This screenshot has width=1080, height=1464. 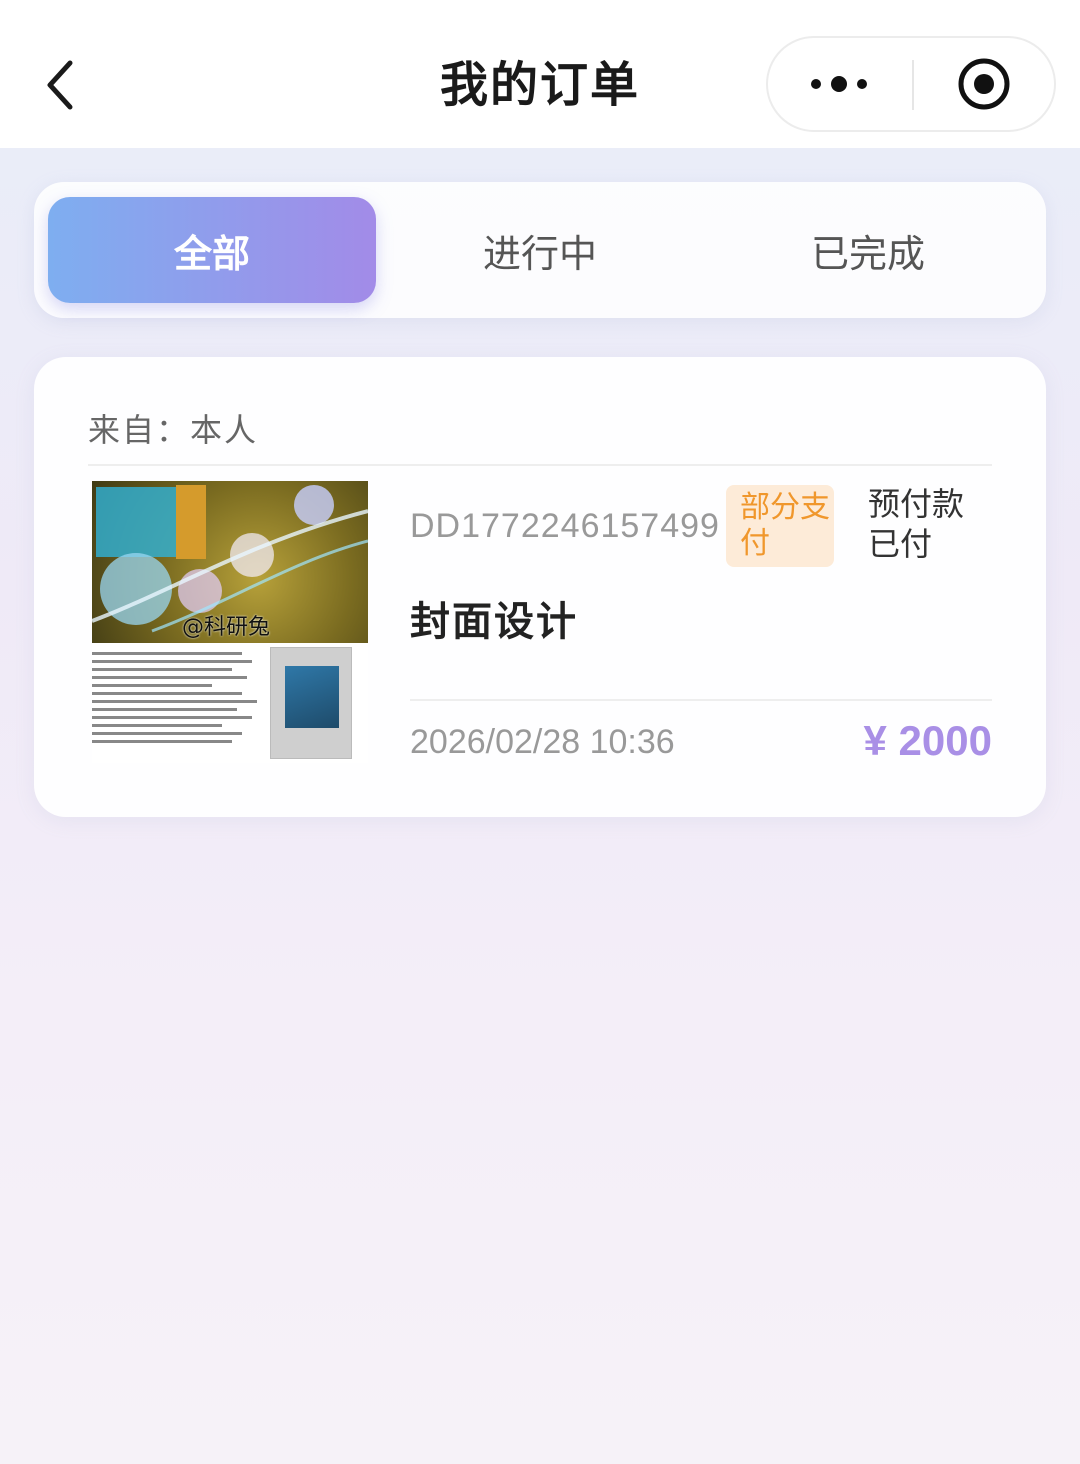 I want to click on journal-cover-image, so click(x=311, y=703).